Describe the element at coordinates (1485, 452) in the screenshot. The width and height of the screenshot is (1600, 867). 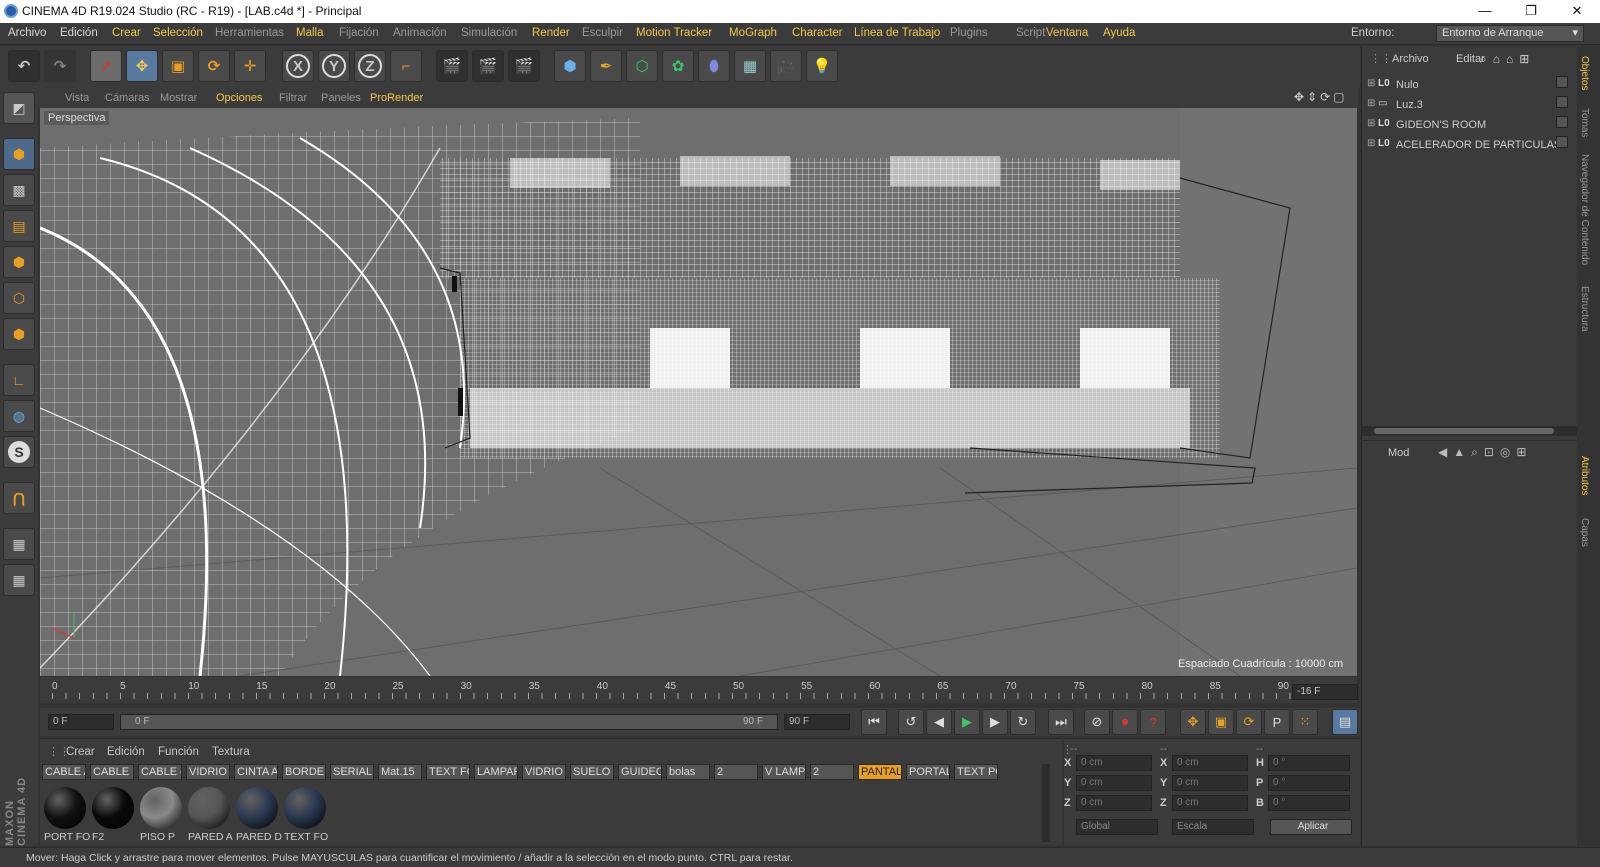
I see `attributes-nav-icons: ◀▲⌕⊡◎⊞` at that location.